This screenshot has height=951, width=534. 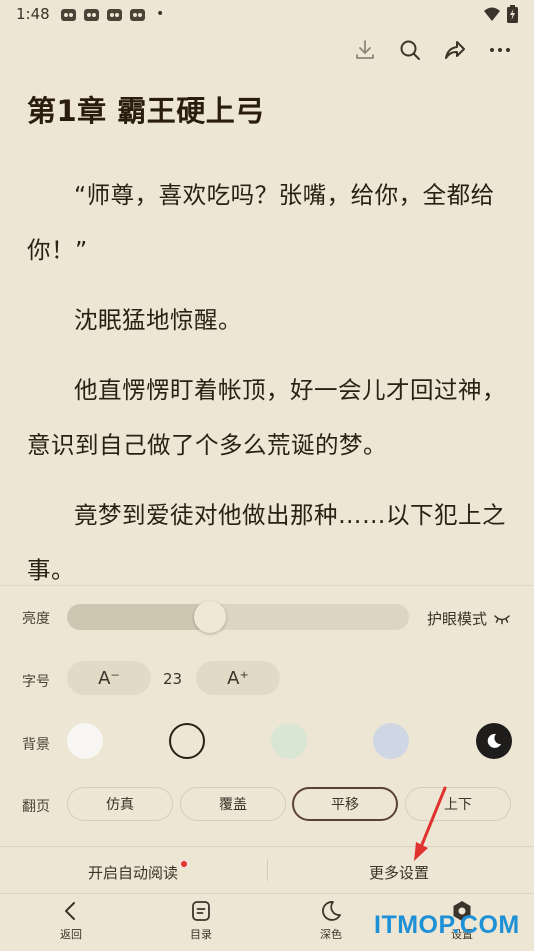 I want to click on background-swatch-parchment, so click(x=187, y=741).